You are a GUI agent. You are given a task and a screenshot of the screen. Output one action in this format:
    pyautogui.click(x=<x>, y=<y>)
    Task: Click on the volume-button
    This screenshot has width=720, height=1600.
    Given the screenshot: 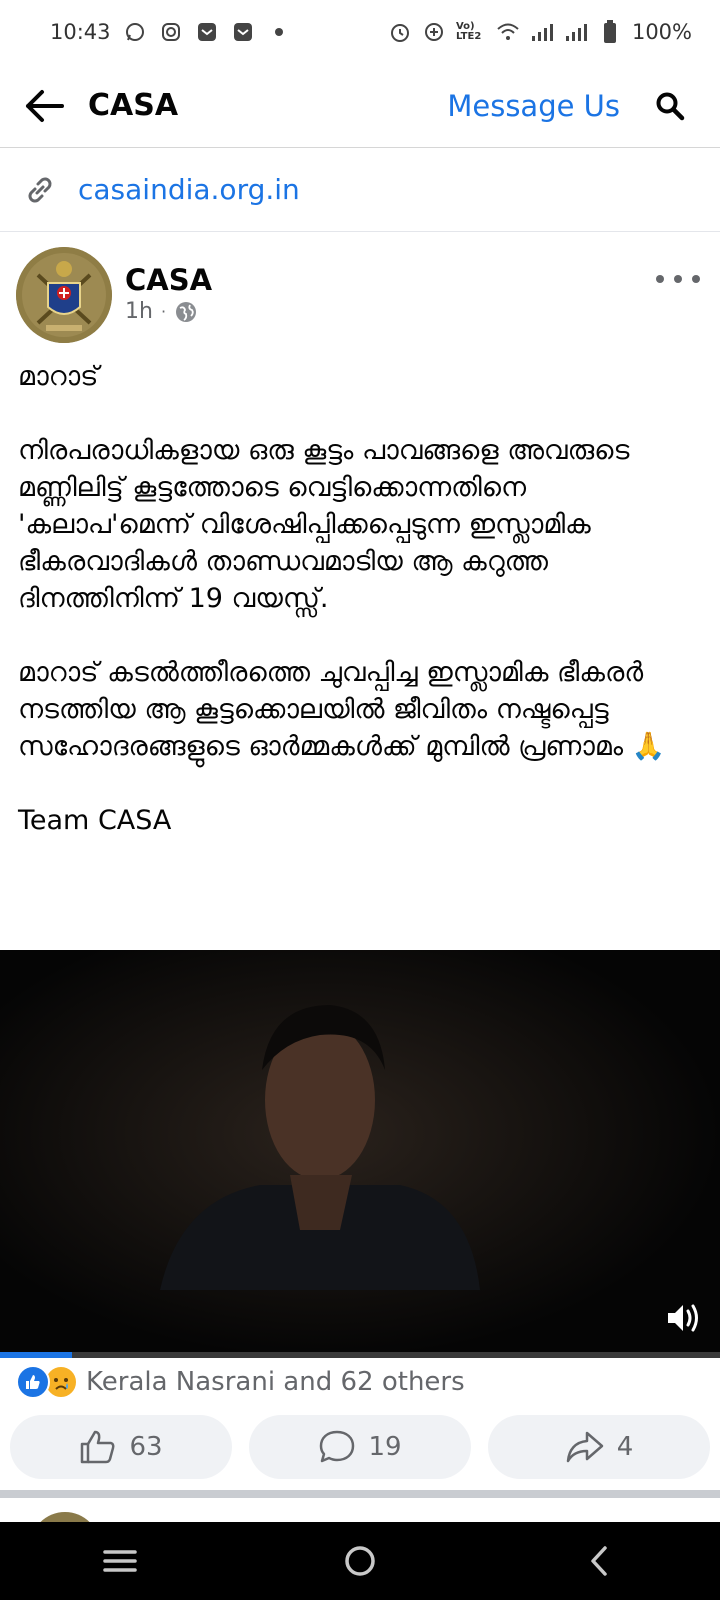 What is the action you would take?
    pyautogui.click(x=684, y=1318)
    